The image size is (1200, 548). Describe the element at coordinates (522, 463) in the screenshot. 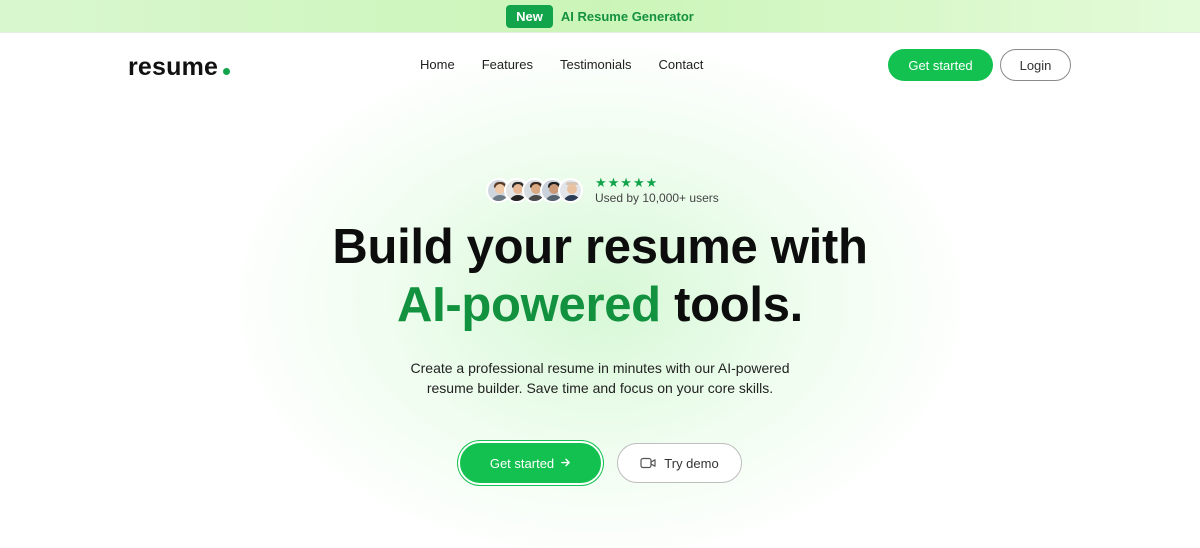

I see `hero-get-started-label: Get started` at that location.